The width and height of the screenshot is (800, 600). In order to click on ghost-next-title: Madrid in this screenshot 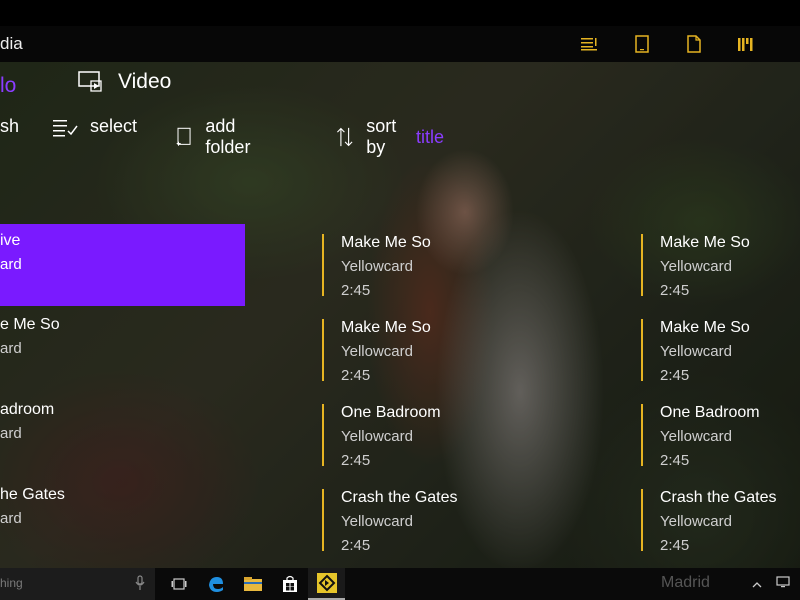, I will do `click(685, 582)`.